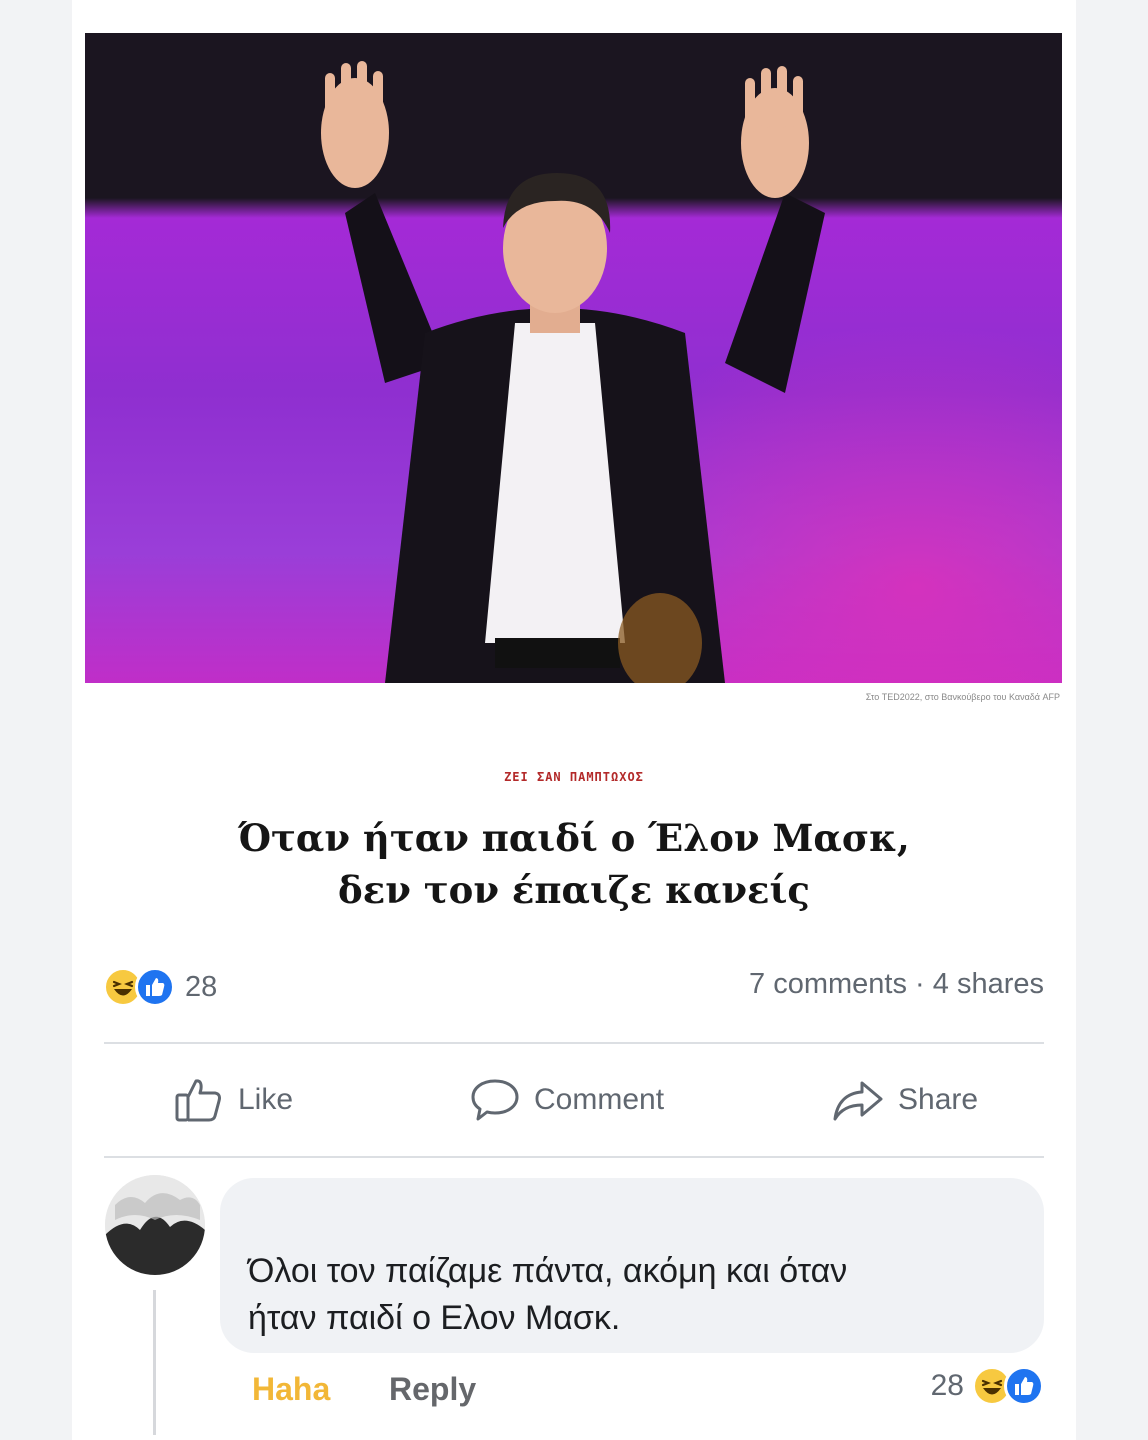 The width and height of the screenshot is (1148, 1440). What do you see at coordinates (987, 1386) in the screenshot?
I see `comment-reaction-summary: 28` at bounding box center [987, 1386].